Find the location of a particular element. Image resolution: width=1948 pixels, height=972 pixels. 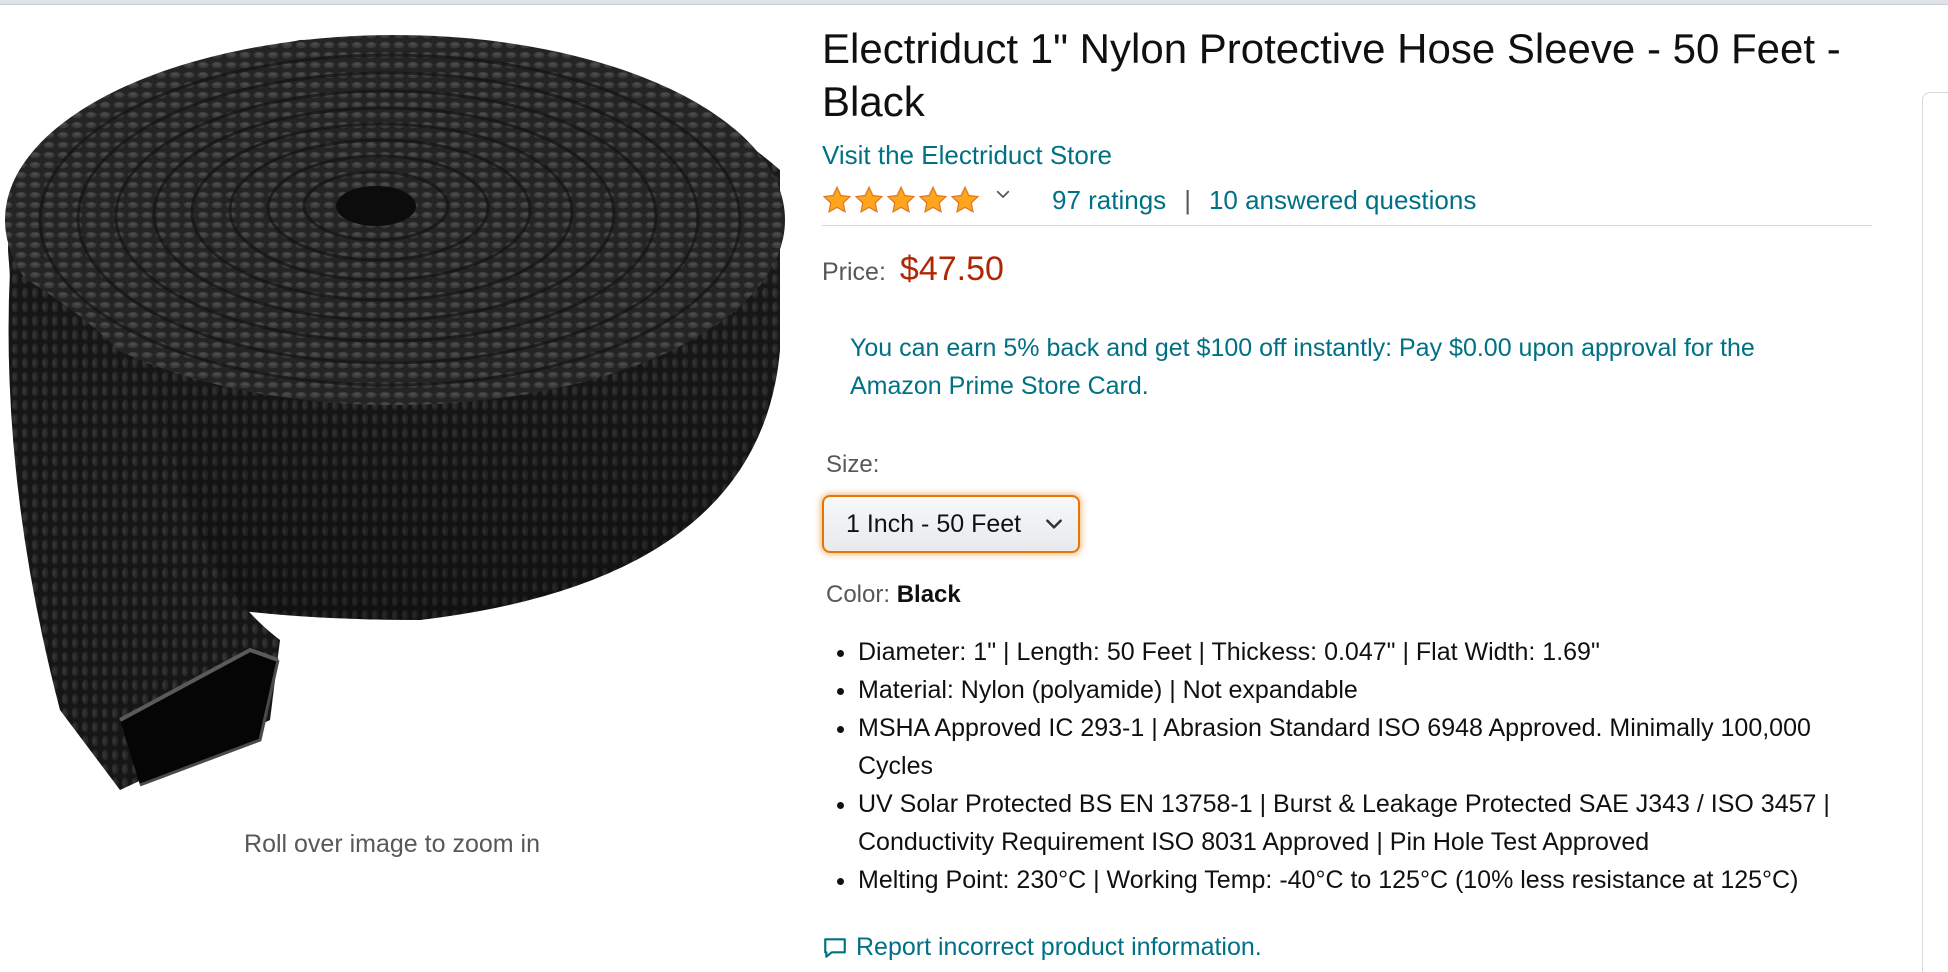

report-link-label: Report incorrect product information. is located at coordinates (1059, 947).